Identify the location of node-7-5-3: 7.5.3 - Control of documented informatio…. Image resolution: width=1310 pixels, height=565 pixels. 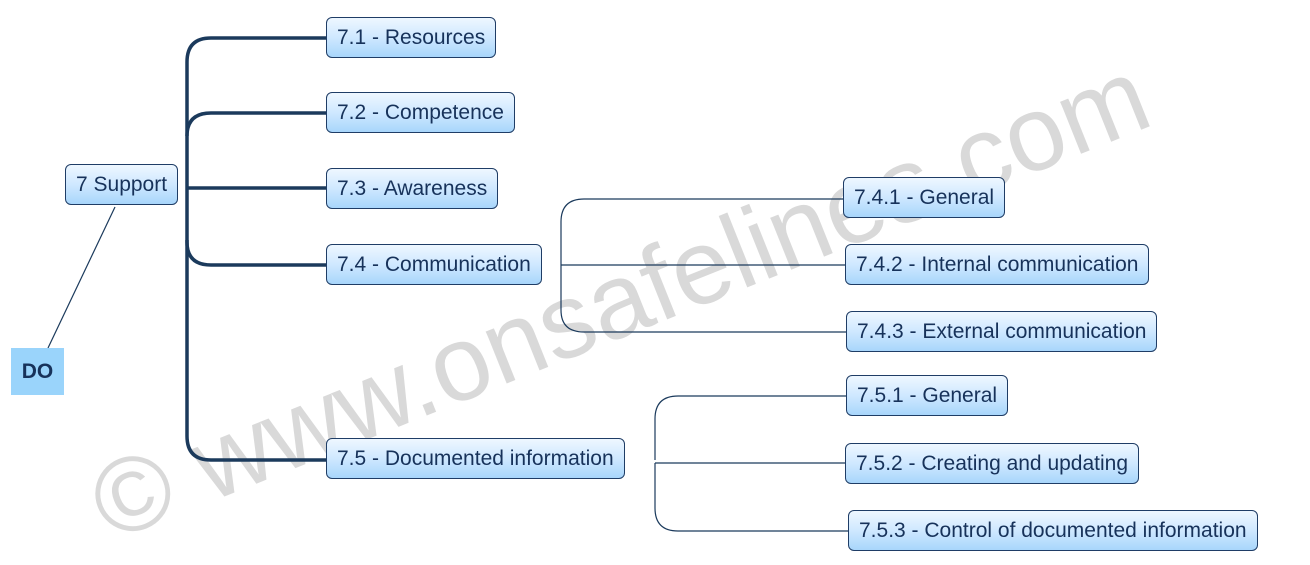
(1053, 530).